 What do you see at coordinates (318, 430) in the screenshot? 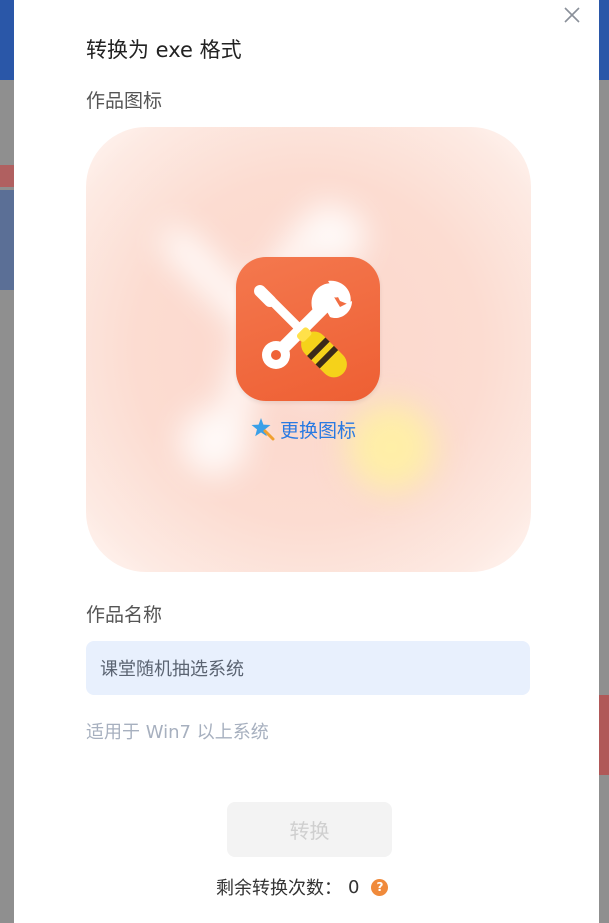
I see `change-icon-label: 更换图标` at bounding box center [318, 430].